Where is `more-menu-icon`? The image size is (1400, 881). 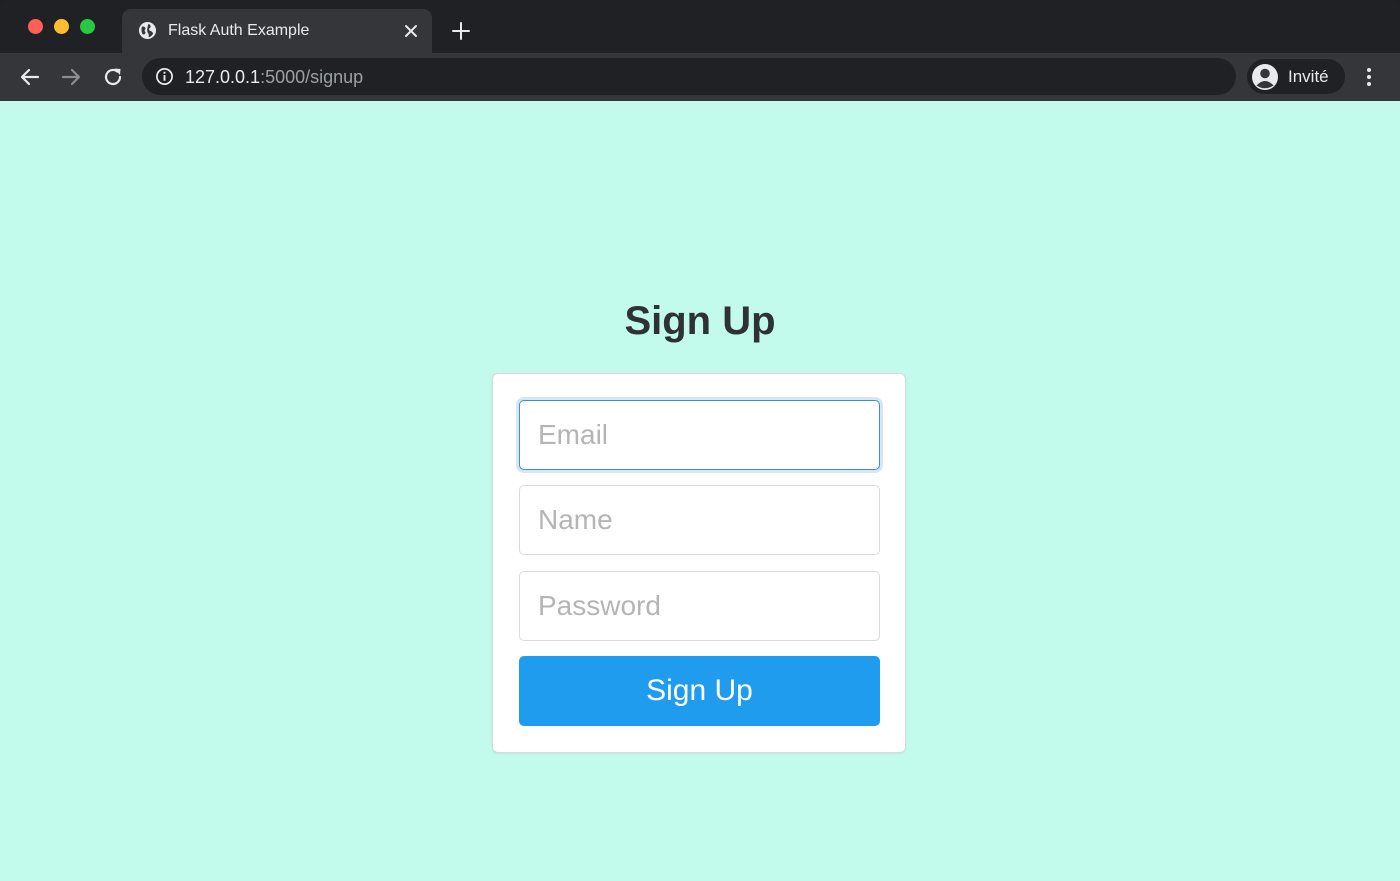 more-menu-icon is located at coordinates (1369, 77).